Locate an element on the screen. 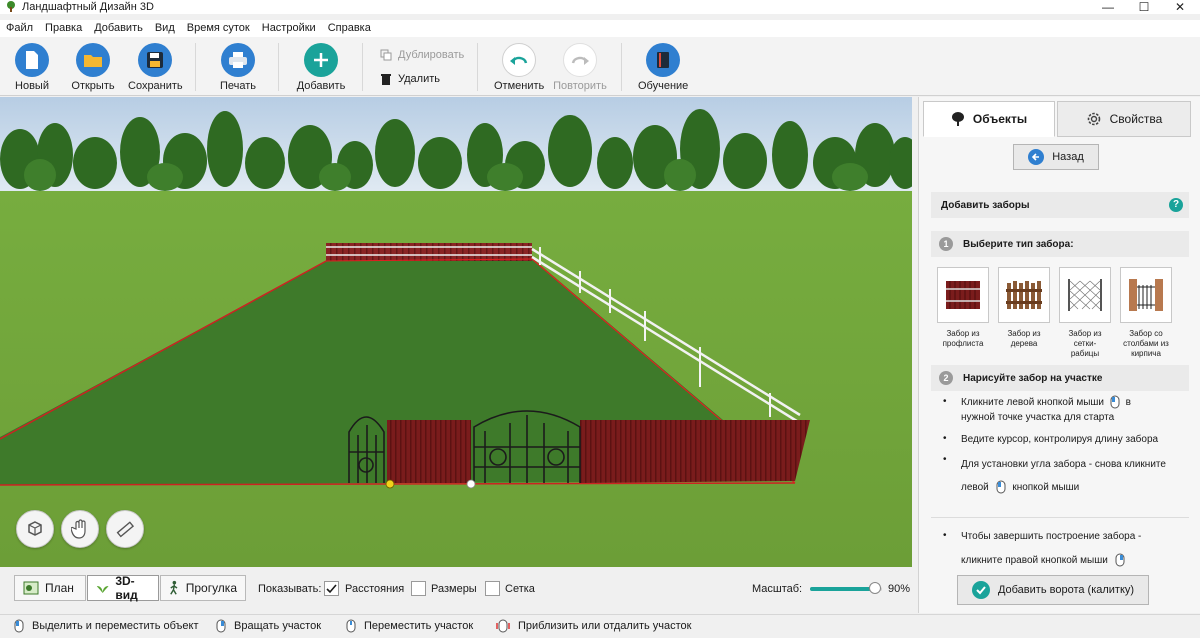 Image resolution: width=1200 pixels, height=638 pixels. plus-icon is located at coordinates (321, 60).